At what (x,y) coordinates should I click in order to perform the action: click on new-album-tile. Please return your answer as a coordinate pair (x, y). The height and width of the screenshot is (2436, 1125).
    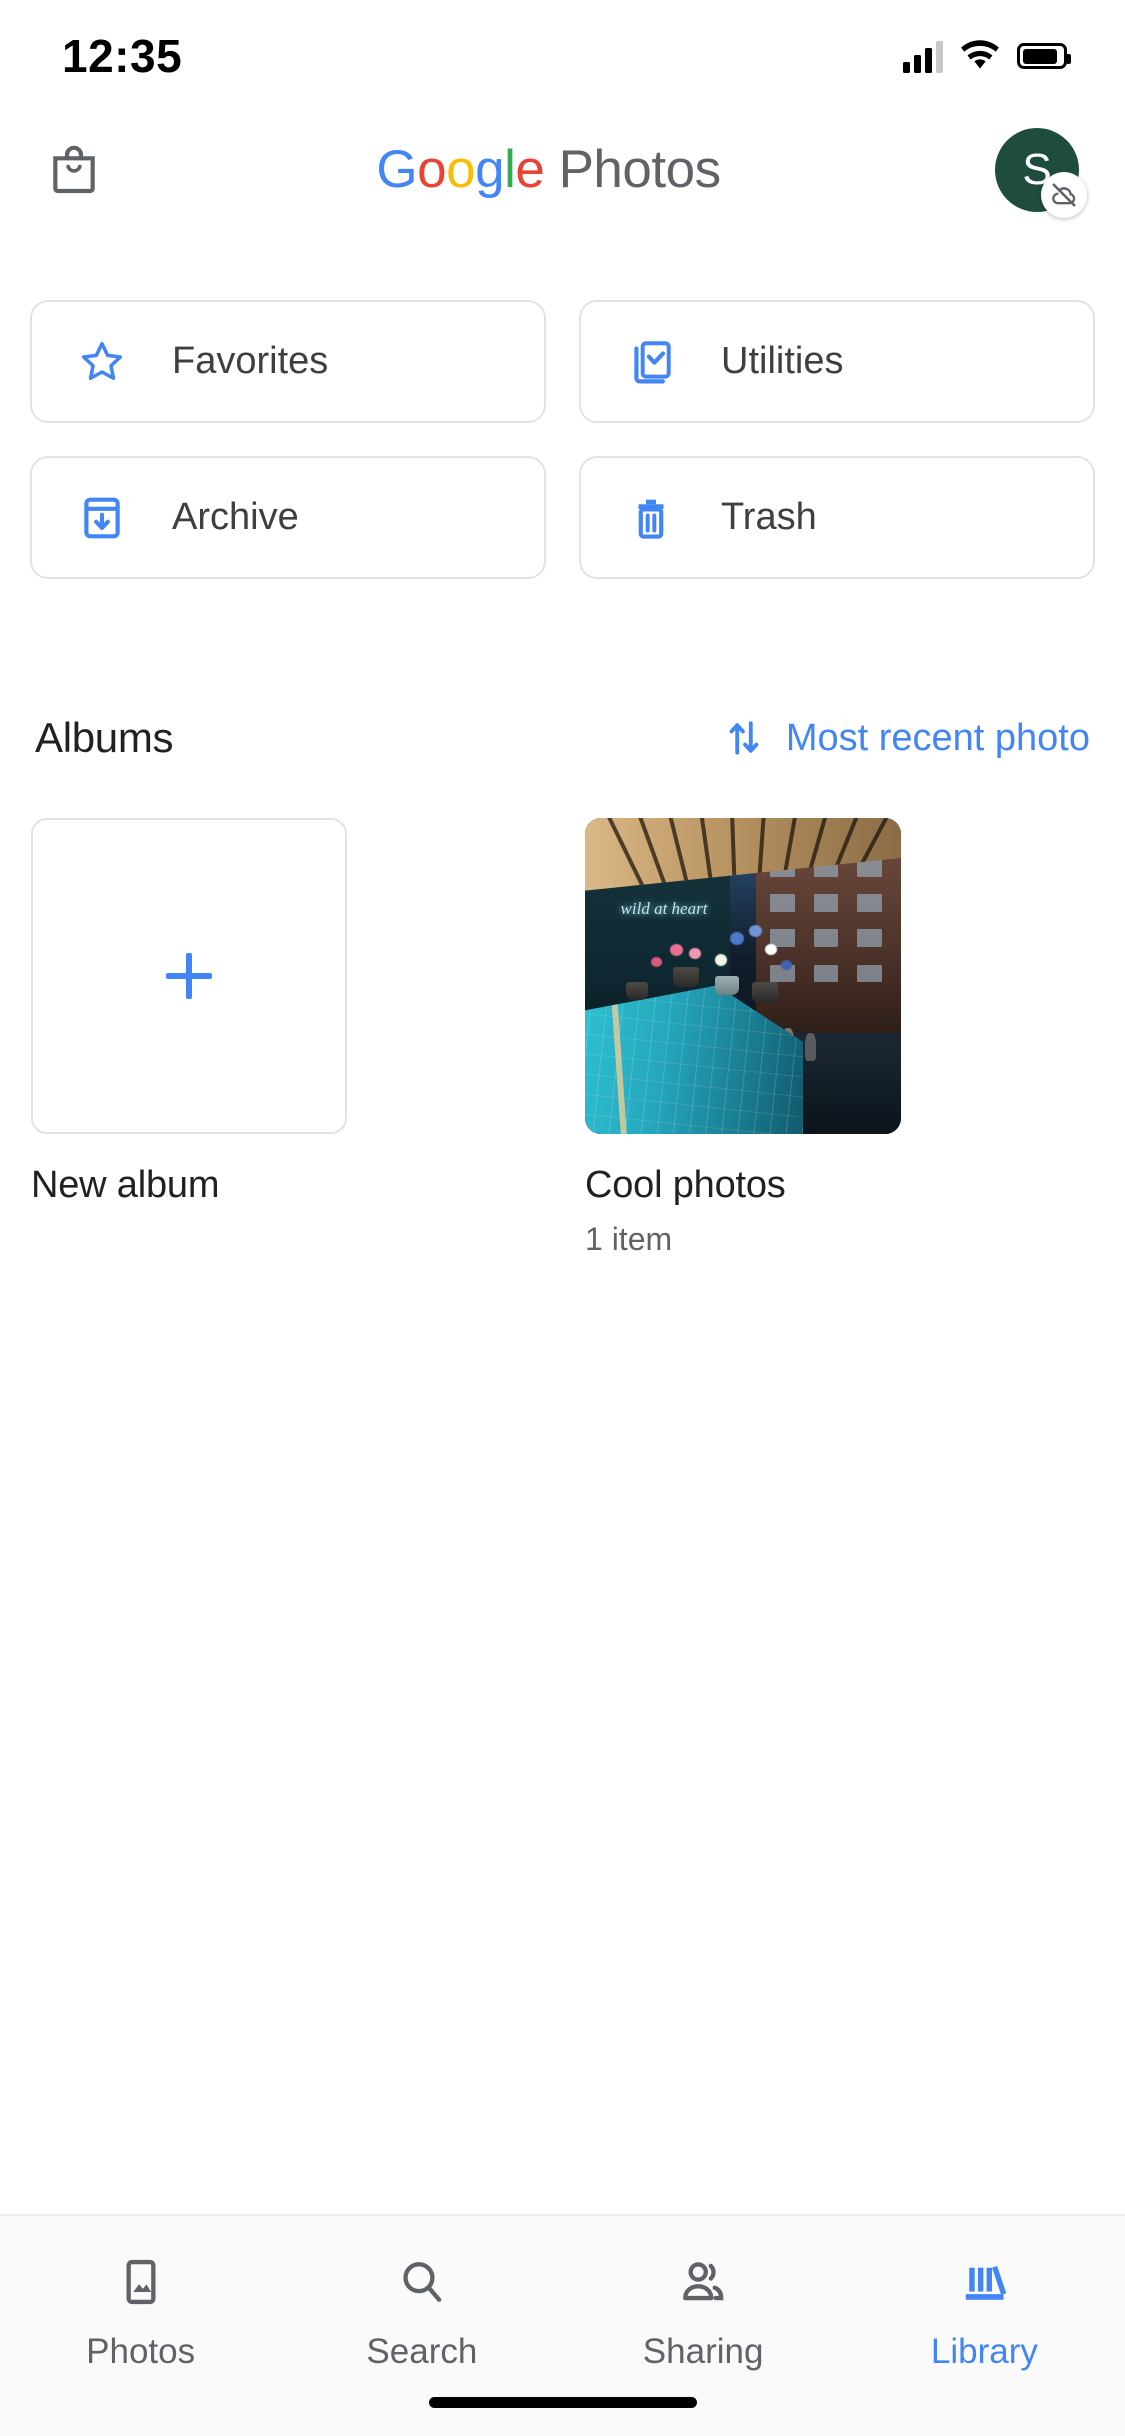
    Looking at the image, I should click on (189, 976).